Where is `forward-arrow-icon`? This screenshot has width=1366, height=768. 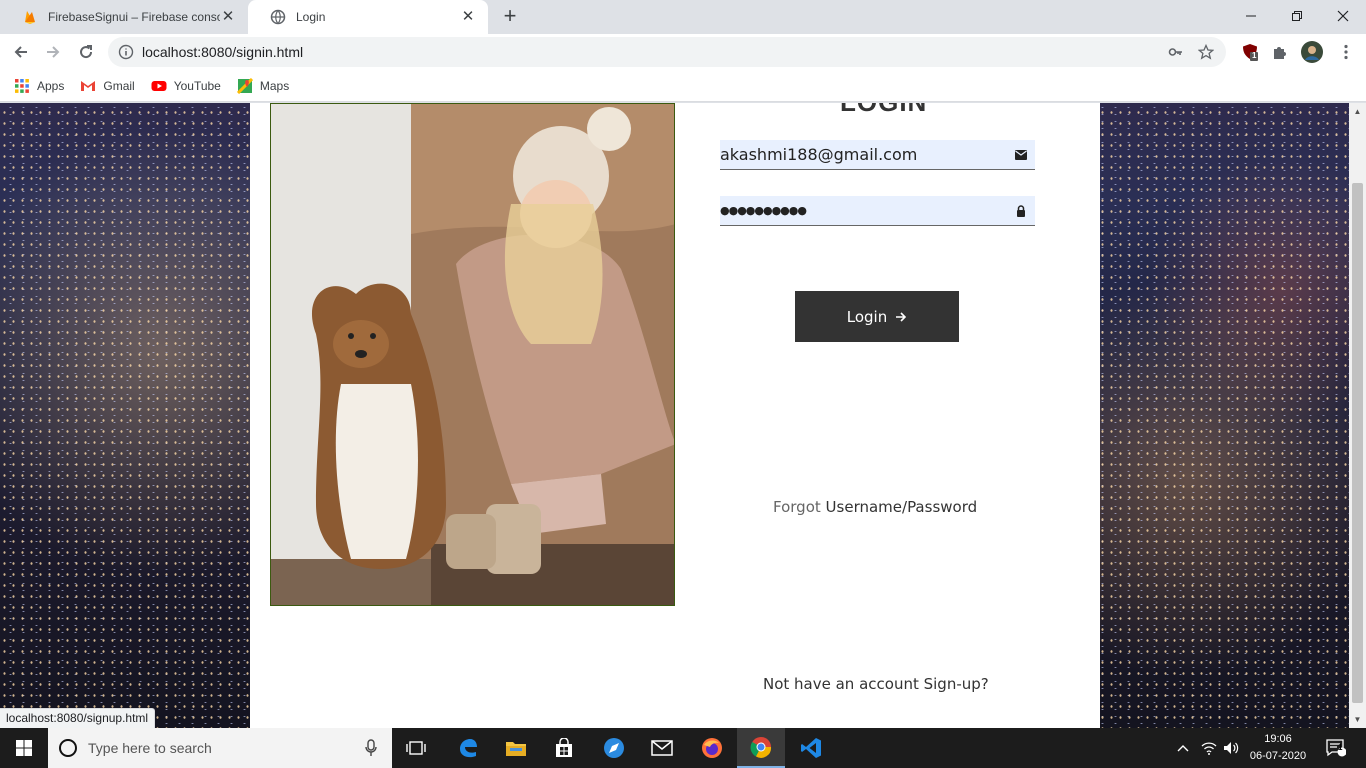 forward-arrow-icon is located at coordinates (53, 52).